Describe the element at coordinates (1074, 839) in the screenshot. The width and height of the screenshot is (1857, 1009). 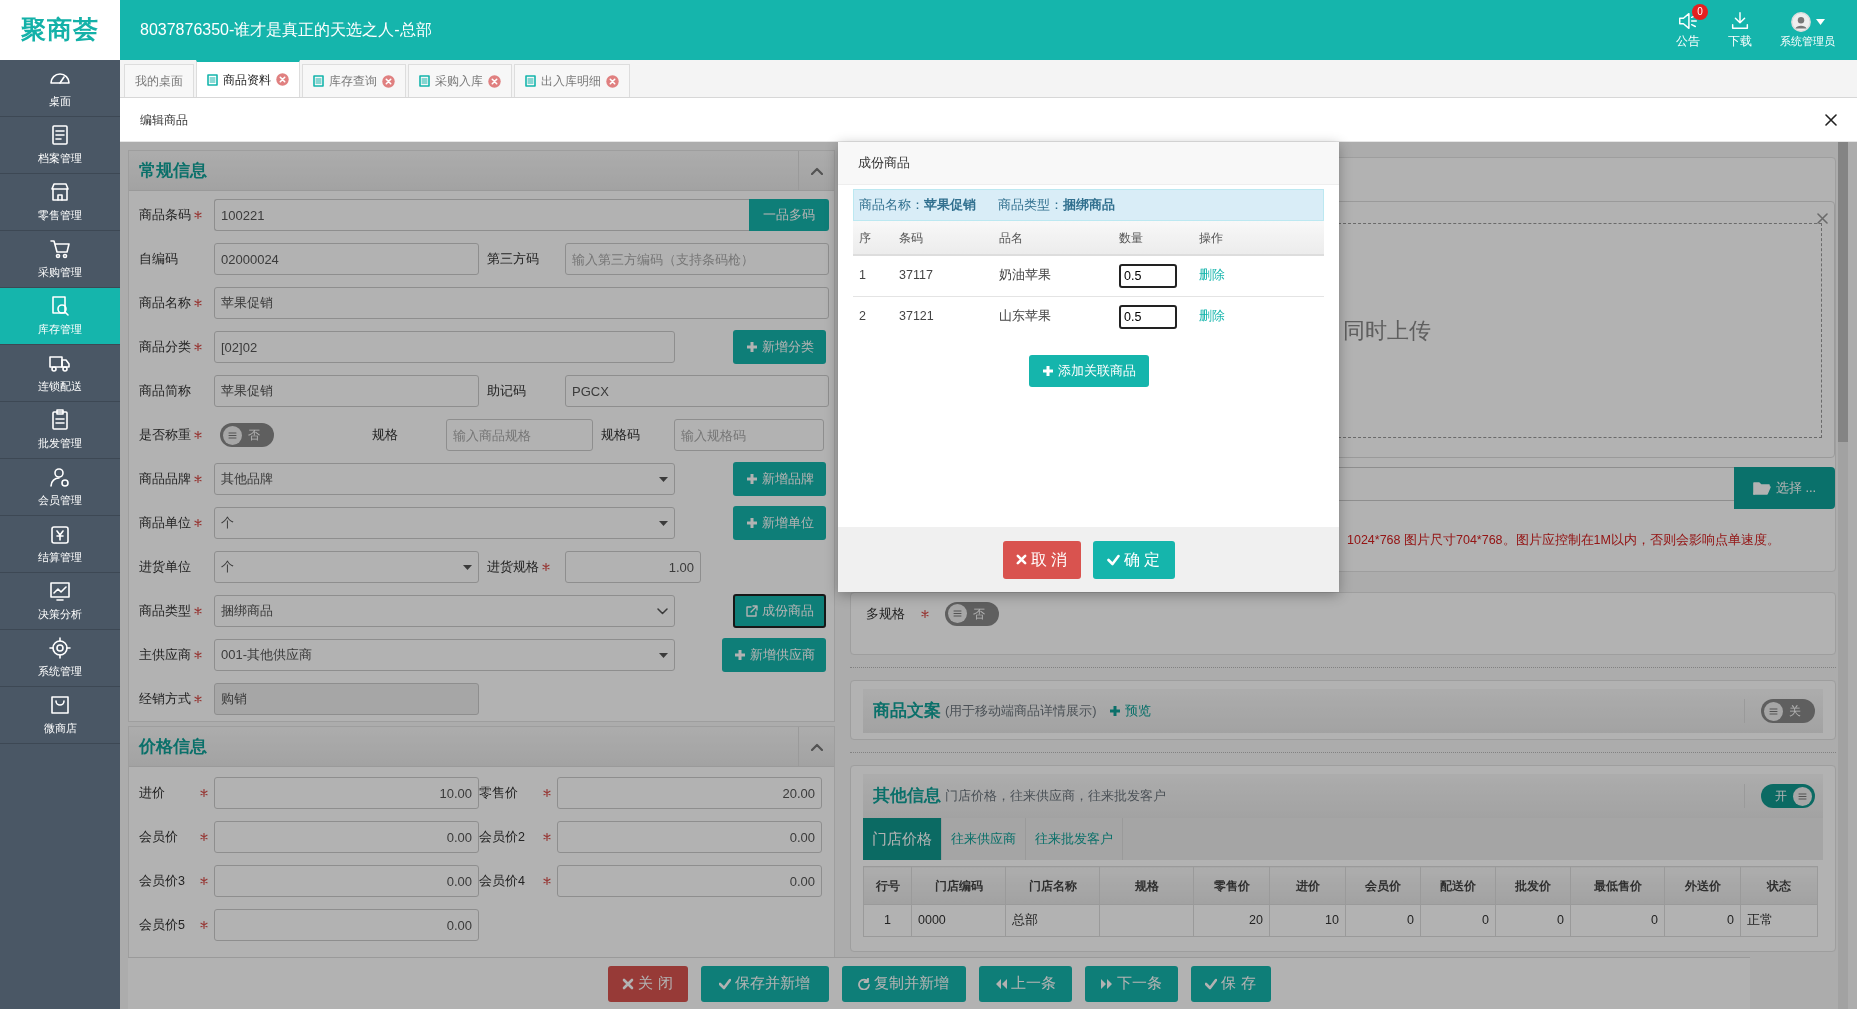
I see `tab: 往来批发客户` at that location.